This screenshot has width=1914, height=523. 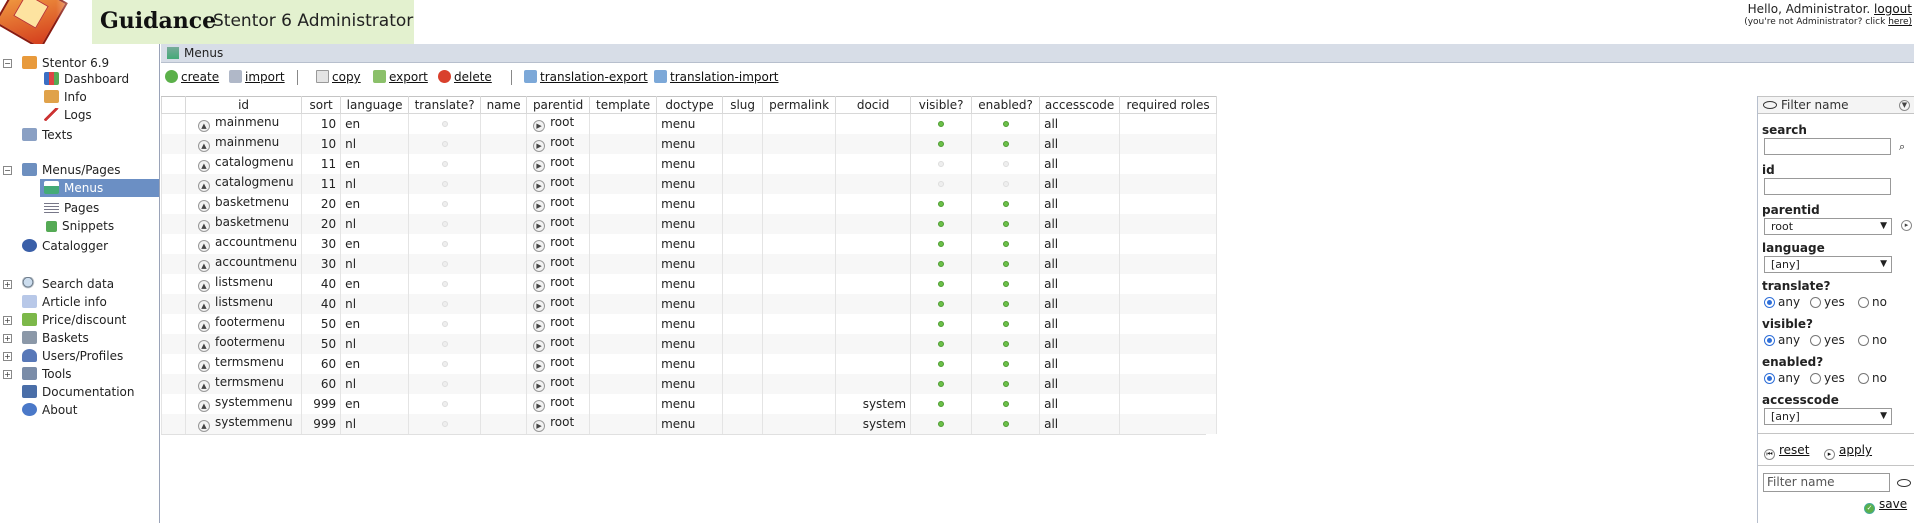 What do you see at coordinates (689, 223) in the screenshot?
I see `table-row: ▲ basketmenu 20 nl ▶ root menu all` at bounding box center [689, 223].